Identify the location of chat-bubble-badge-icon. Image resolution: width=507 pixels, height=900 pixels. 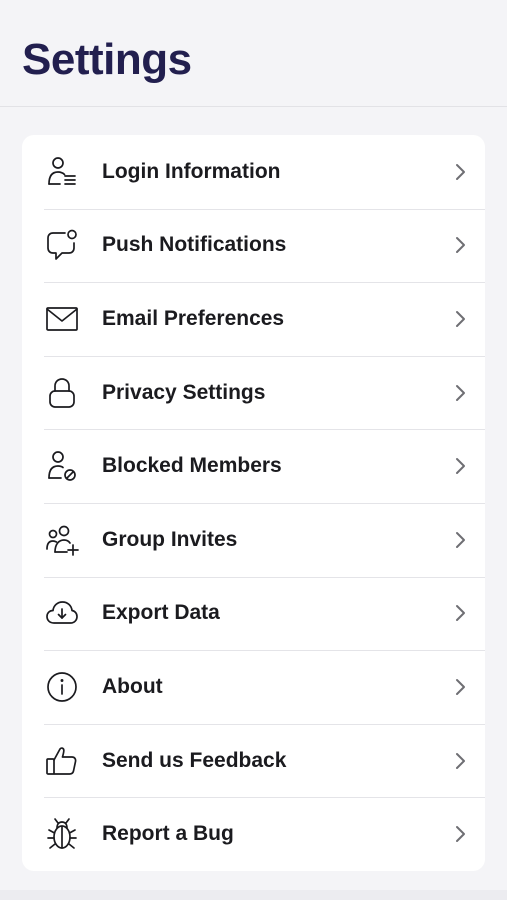
(62, 245).